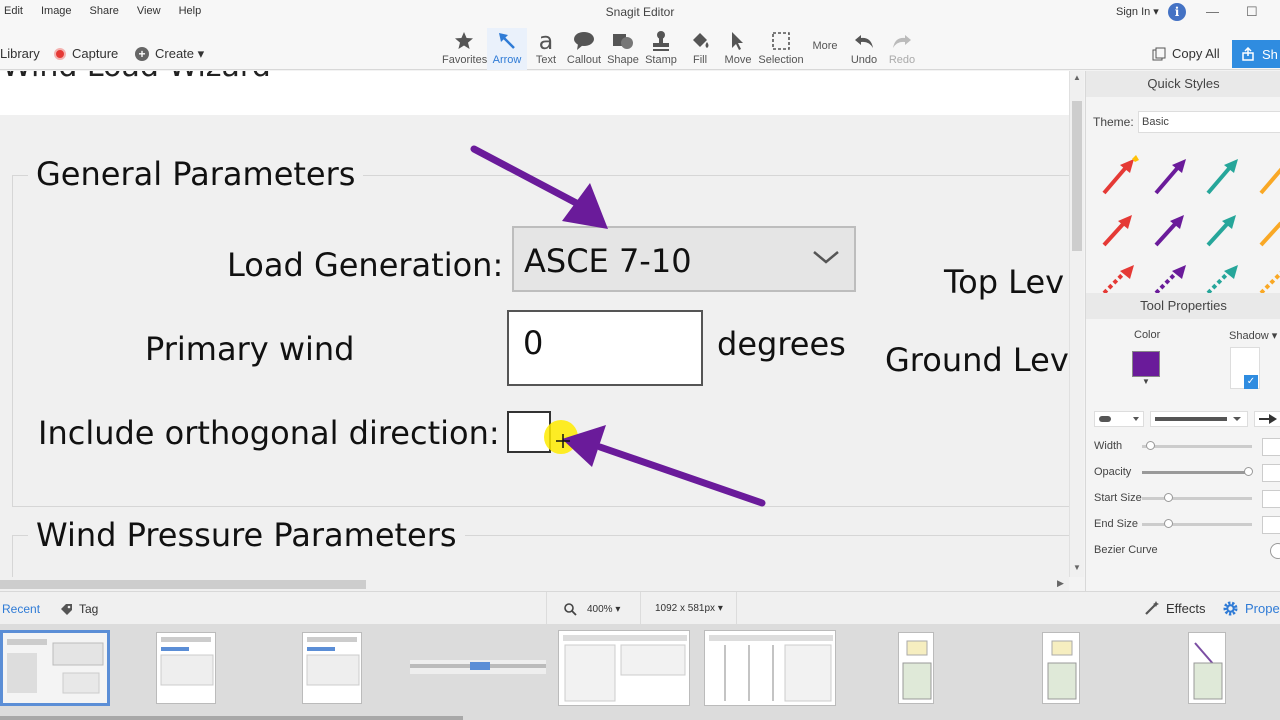 The image size is (1280, 720). I want to click on tool-fill: Fill, so click(700, 49).